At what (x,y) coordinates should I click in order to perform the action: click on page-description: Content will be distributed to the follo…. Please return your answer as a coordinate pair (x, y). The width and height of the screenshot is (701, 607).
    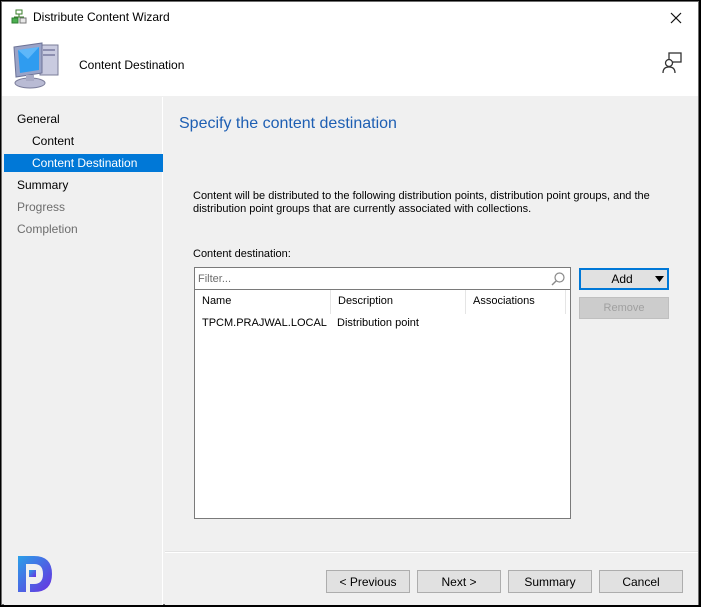
    Looking at the image, I should click on (421, 202).